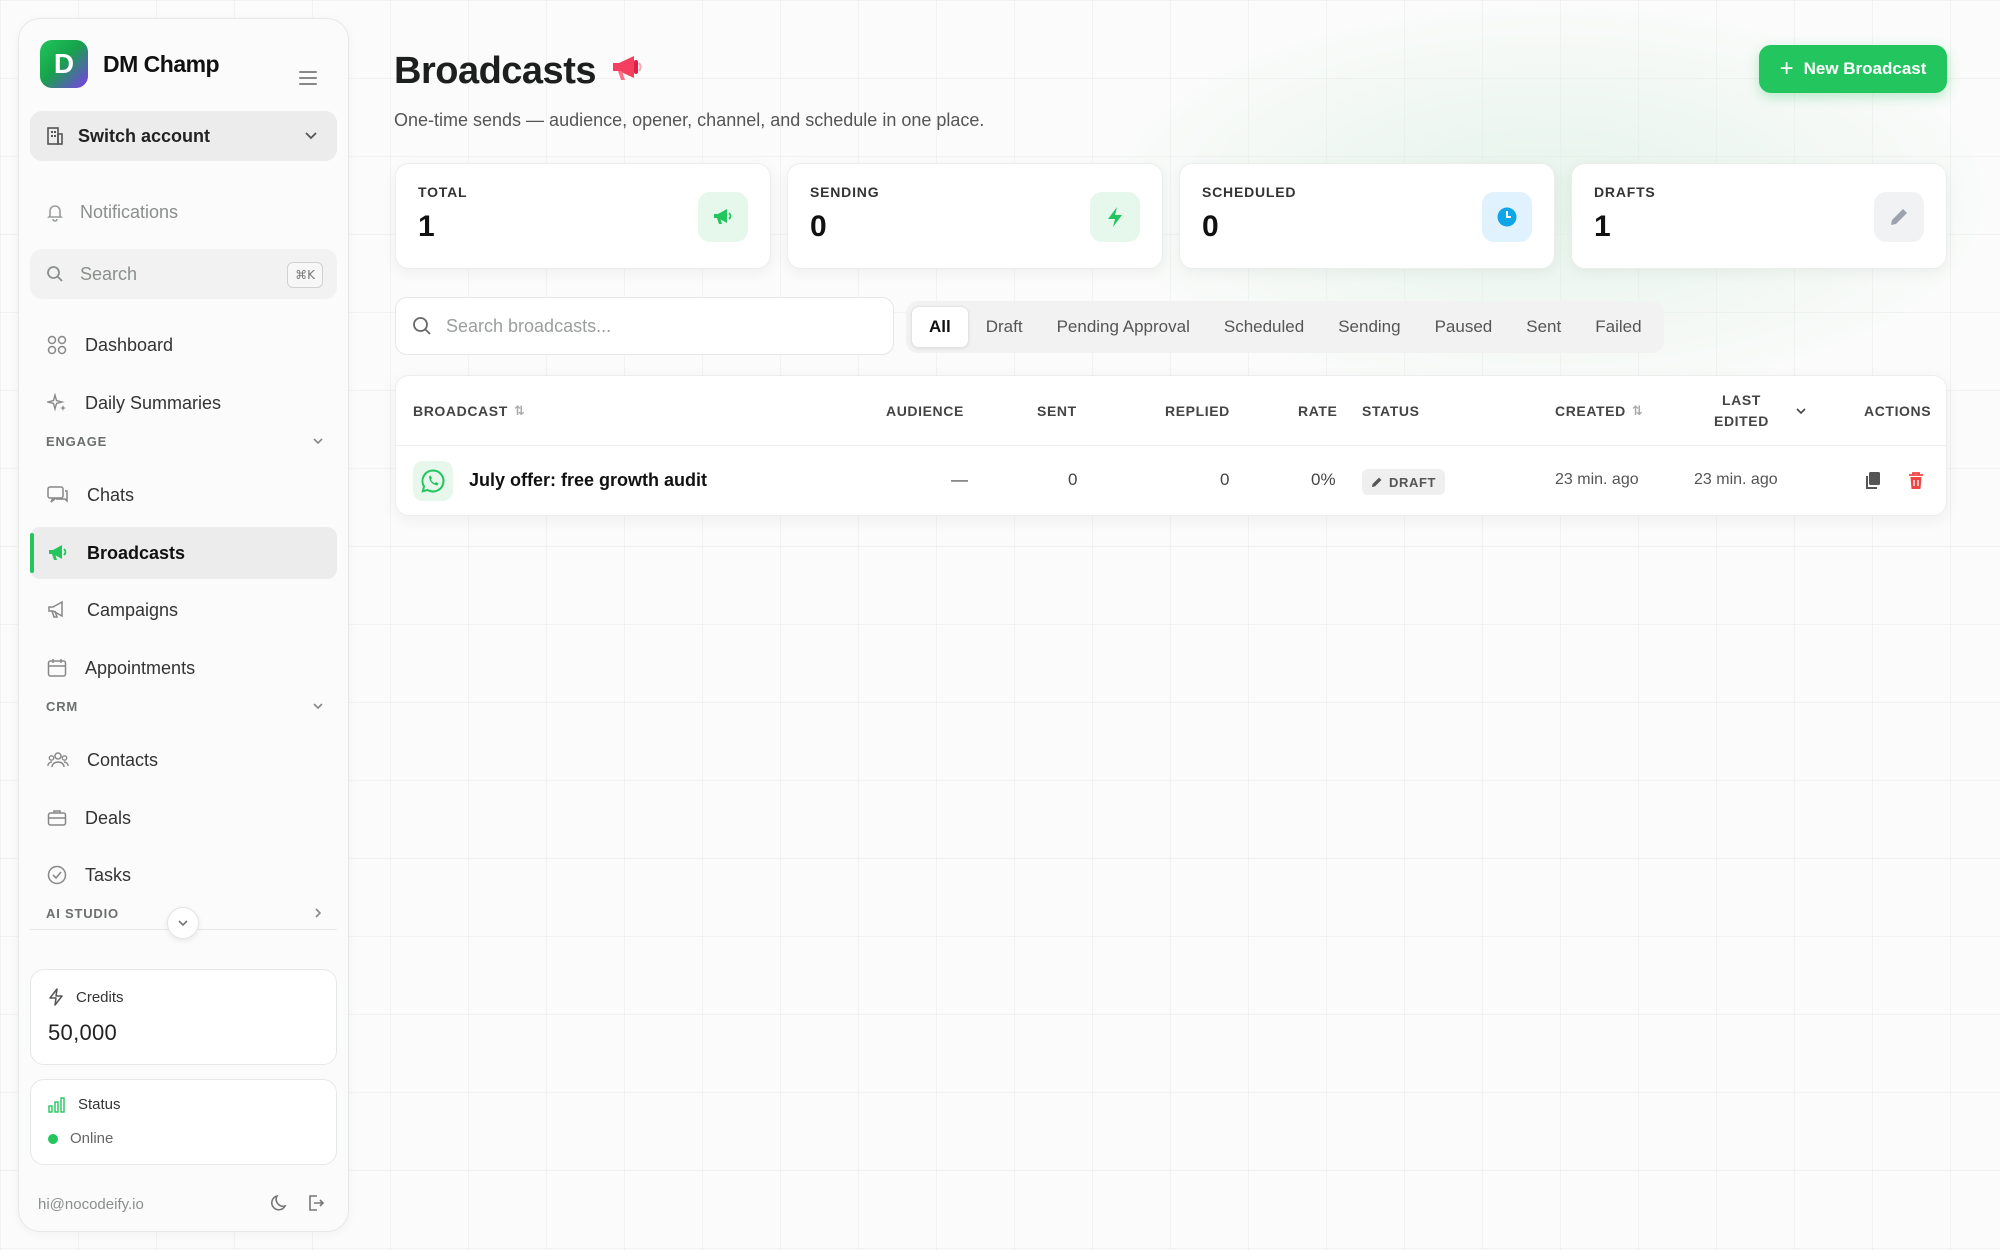 This screenshot has height=1250, width=2000. What do you see at coordinates (1590, 411) in the screenshot?
I see `column-created-label: CREATED` at bounding box center [1590, 411].